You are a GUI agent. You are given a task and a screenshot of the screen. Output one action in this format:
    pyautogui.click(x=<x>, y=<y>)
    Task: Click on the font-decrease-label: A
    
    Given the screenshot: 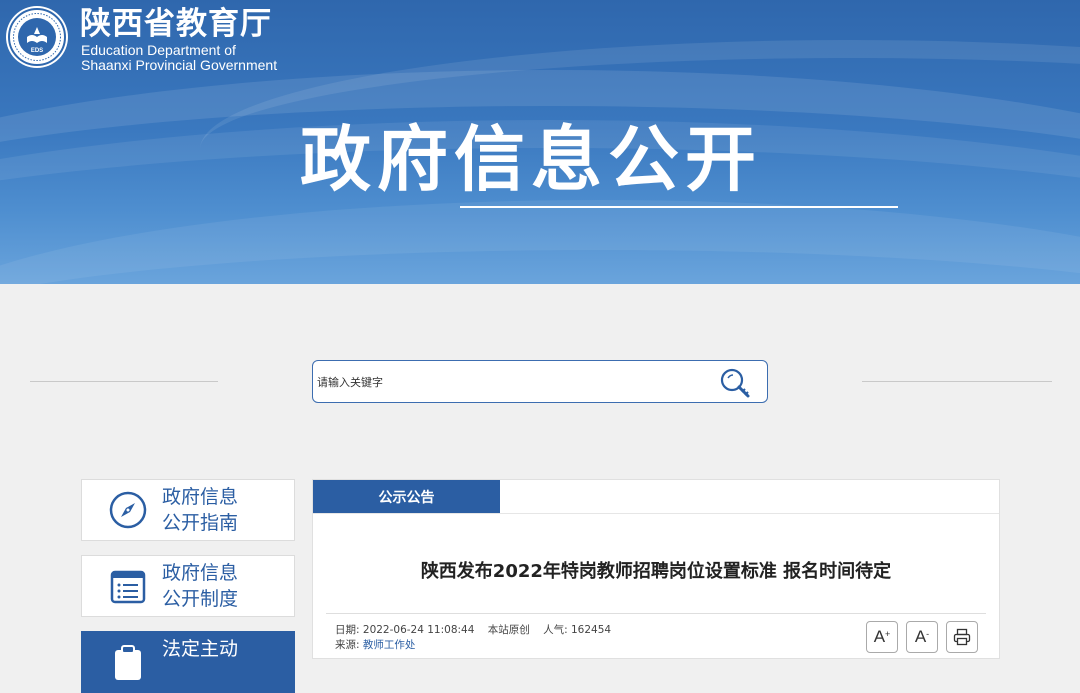 What is the action you would take?
    pyautogui.click(x=920, y=636)
    